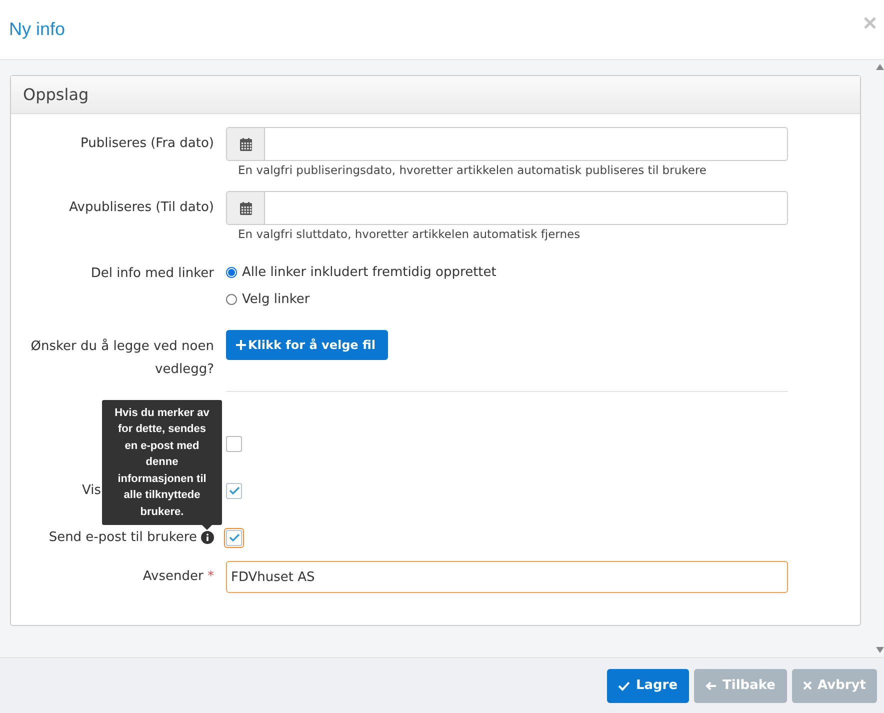  I want to click on window-title: Ny info, so click(37, 29).